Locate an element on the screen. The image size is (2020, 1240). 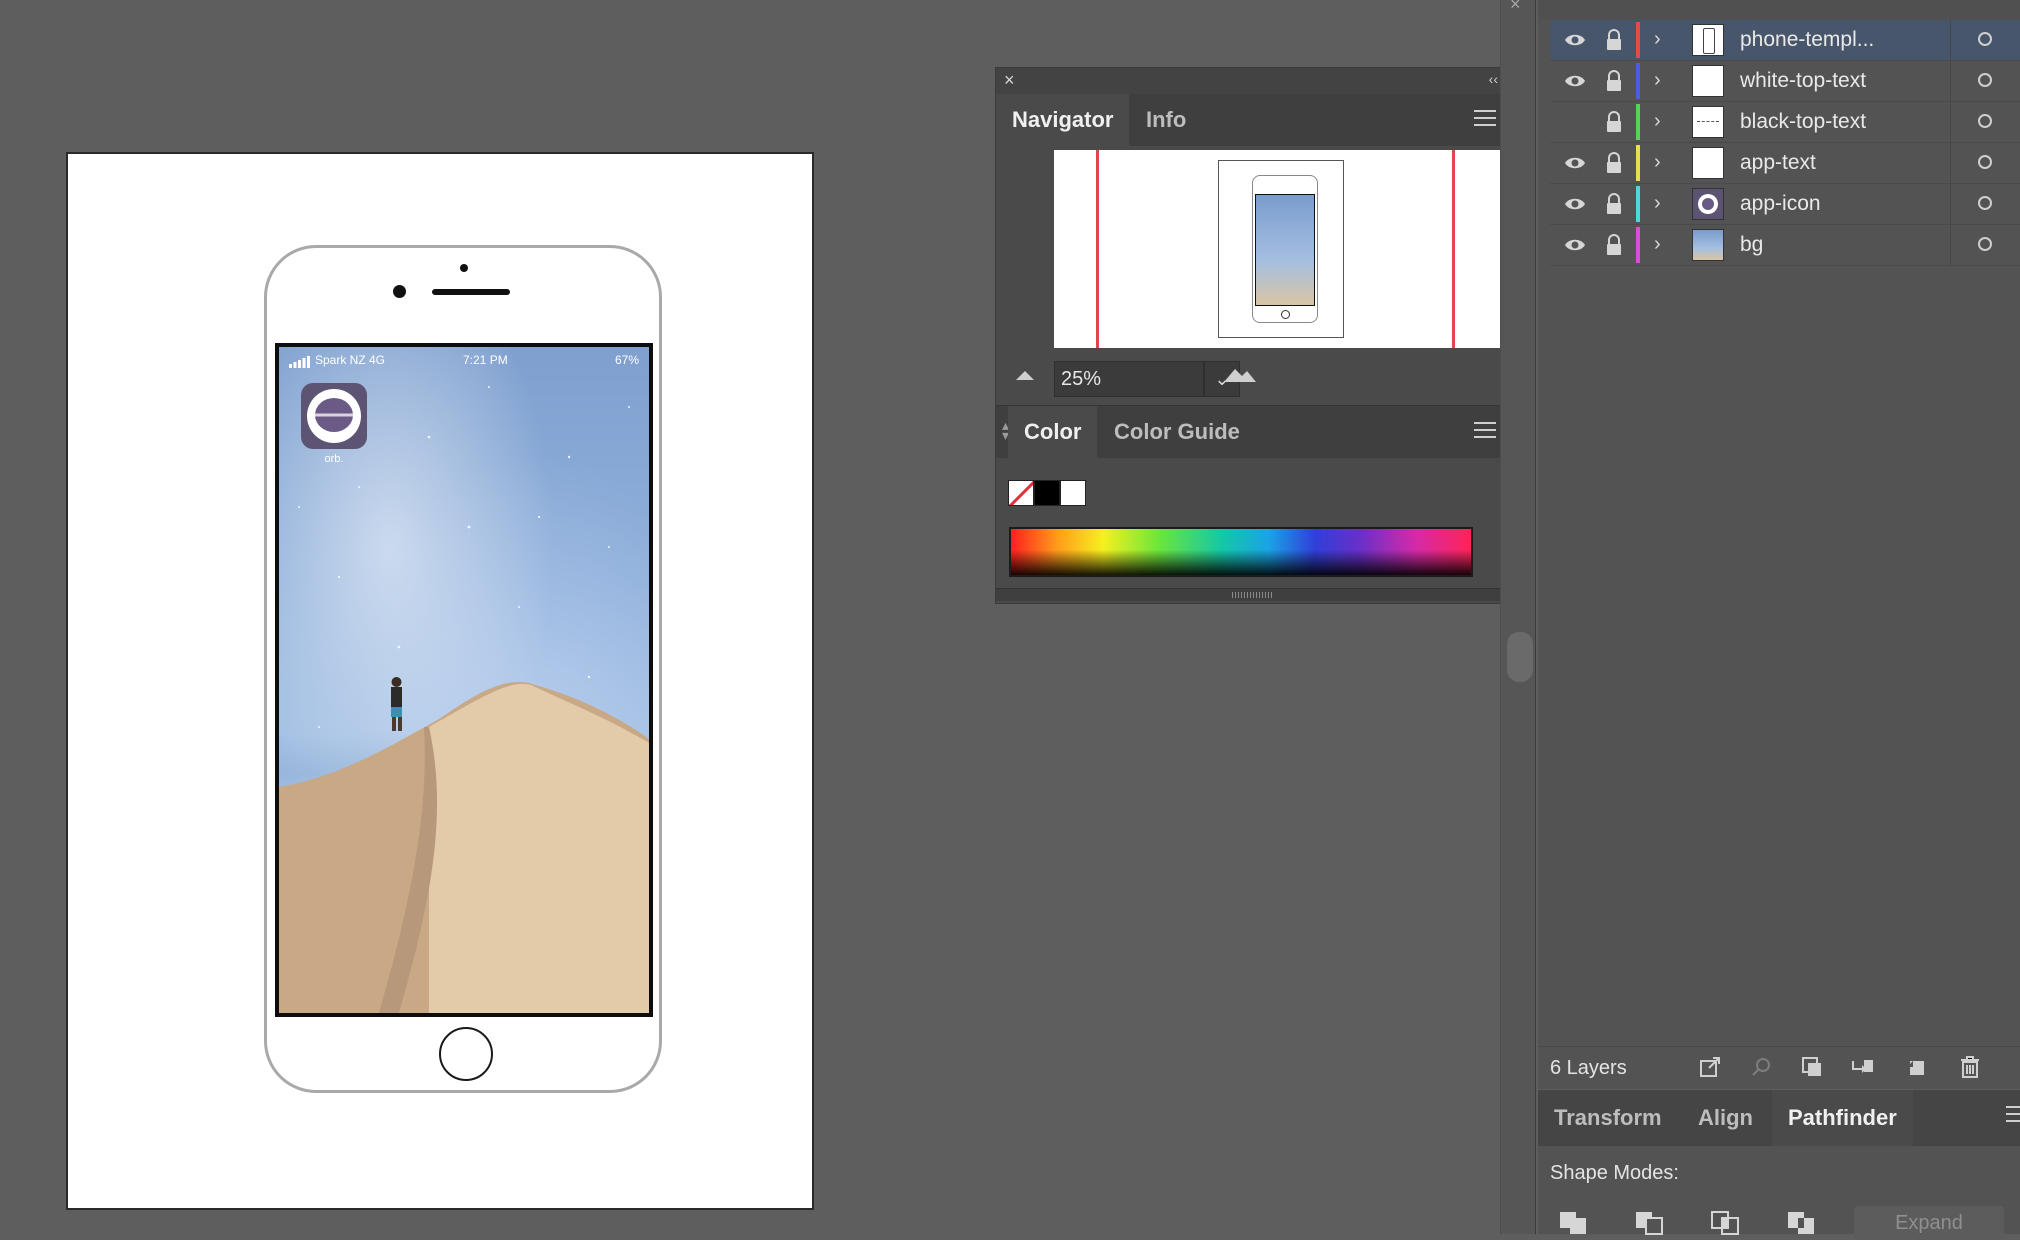
phone-screen-wallpaper: Spark NZ 4G 7:21 PM 67% orb. is located at coordinates (464, 680).